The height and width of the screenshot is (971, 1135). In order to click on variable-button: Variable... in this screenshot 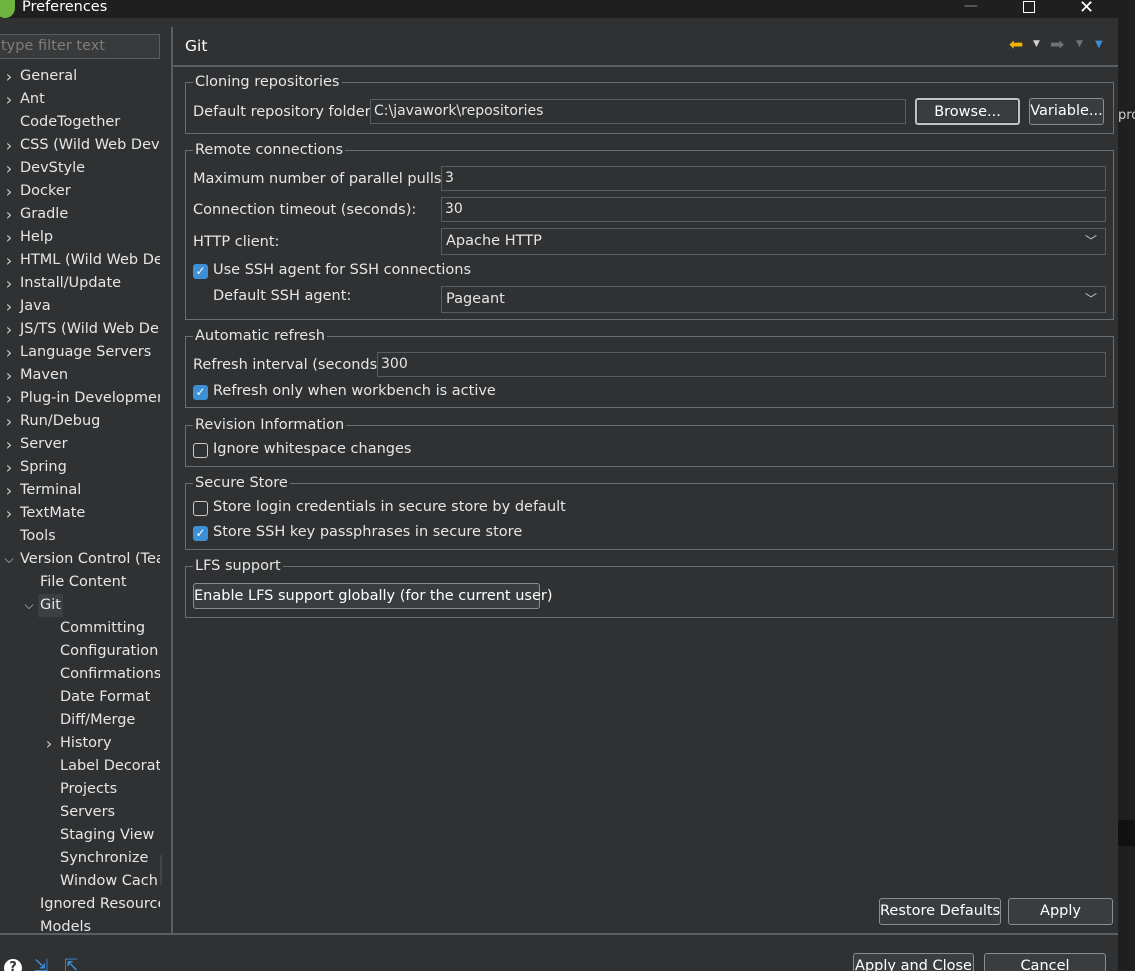, I will do `click(1066, 111)`.